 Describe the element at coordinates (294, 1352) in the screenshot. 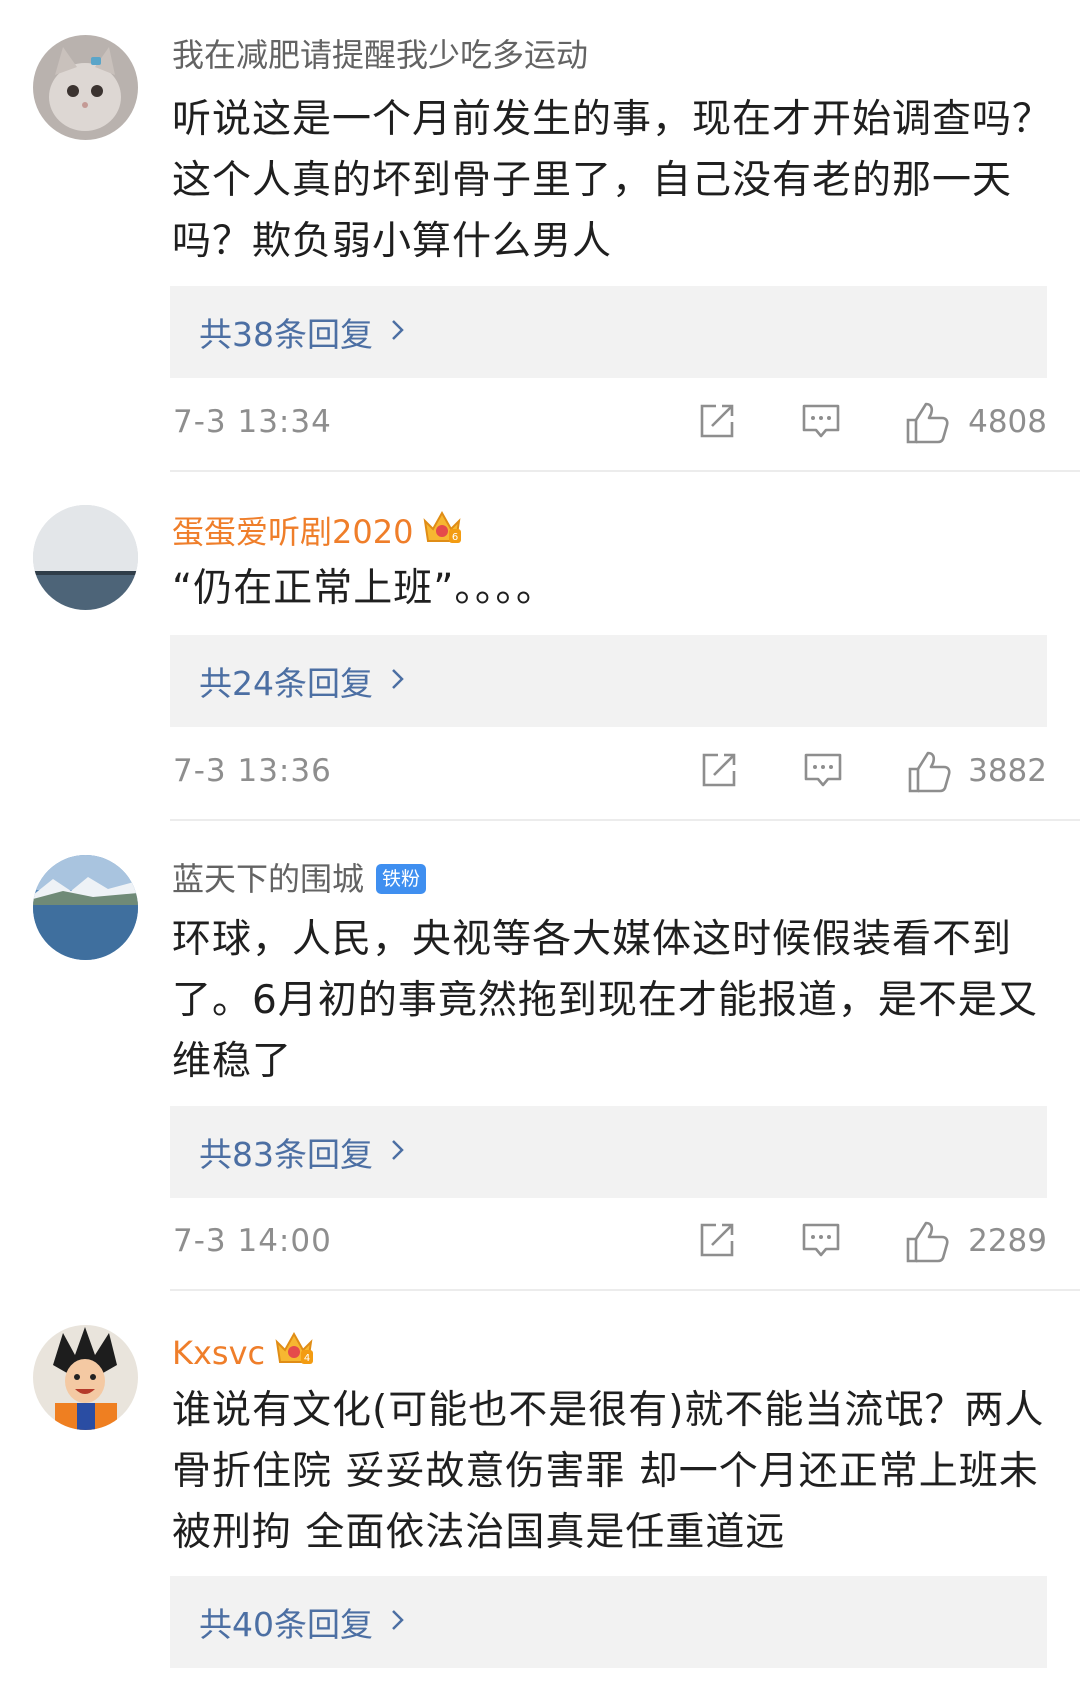

I see `crown-badge-icon: 4` at that location.